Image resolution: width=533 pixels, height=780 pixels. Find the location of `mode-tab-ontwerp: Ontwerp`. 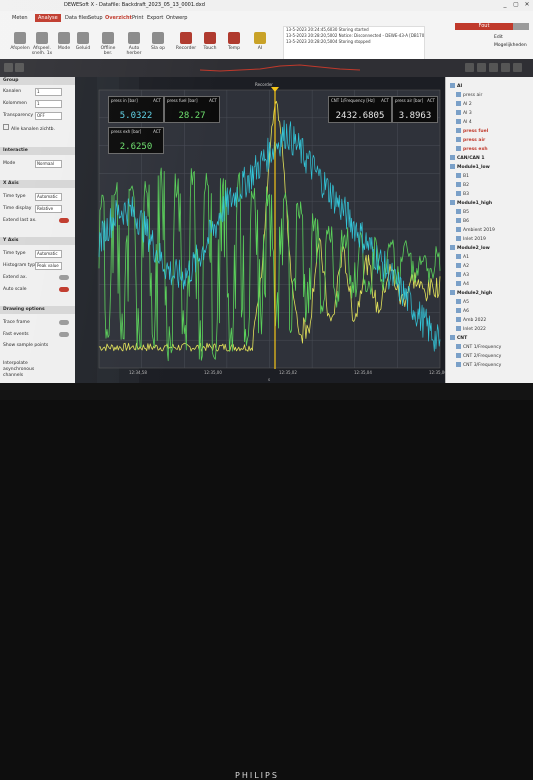

mode-tab-ontwerp: Ontwerp is located at coordinates (176, 18).